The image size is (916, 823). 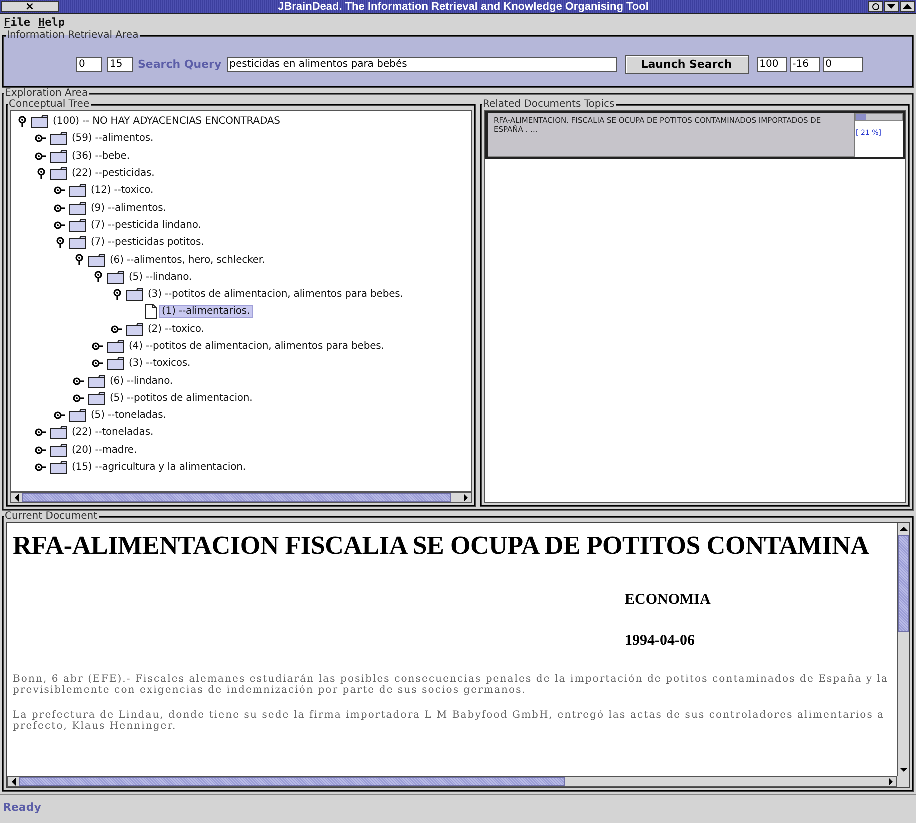 What do you see at coordinates (463, 6) in the screenshot?
I see `window-title: JBrainDead. The Information Retrieval and Knowledge Organising Tool` at bounding box center [463, 6].